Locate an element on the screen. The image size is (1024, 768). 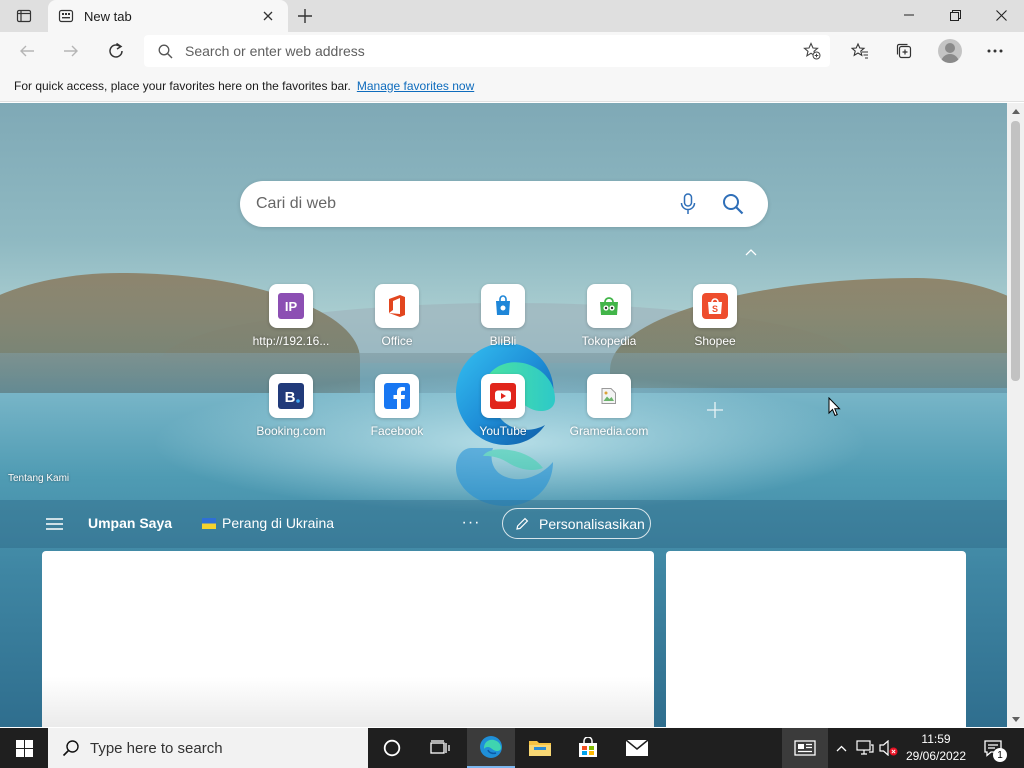
tile-icon-container: IP is located at coordinates (291, 306).